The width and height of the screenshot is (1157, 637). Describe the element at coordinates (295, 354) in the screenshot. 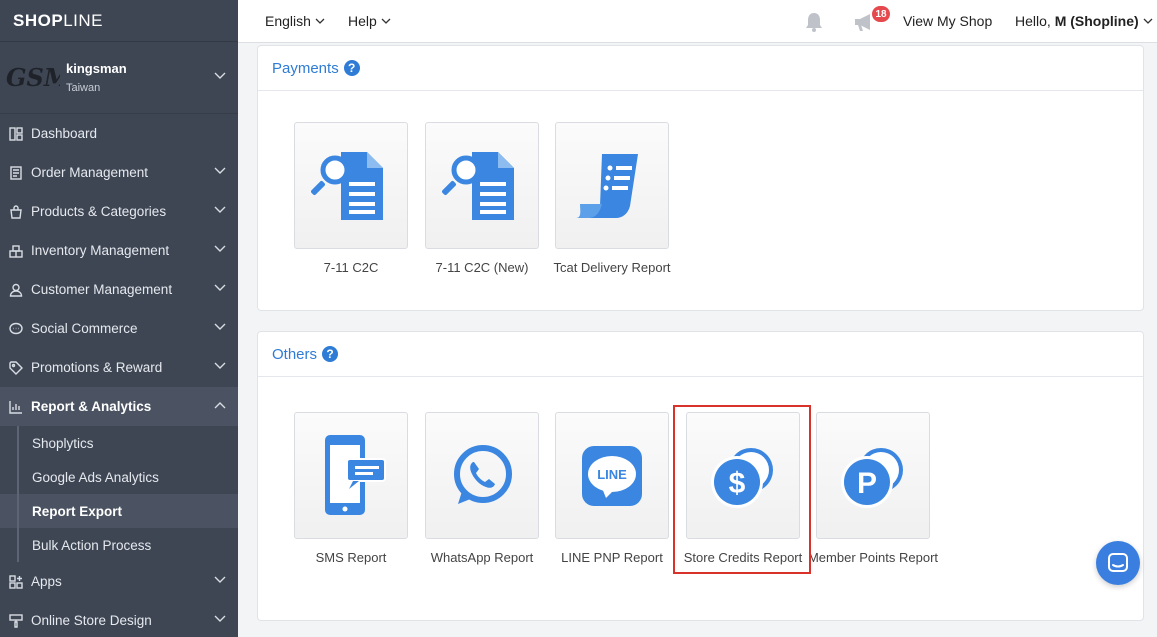

I see `others-title: Others` at that location.